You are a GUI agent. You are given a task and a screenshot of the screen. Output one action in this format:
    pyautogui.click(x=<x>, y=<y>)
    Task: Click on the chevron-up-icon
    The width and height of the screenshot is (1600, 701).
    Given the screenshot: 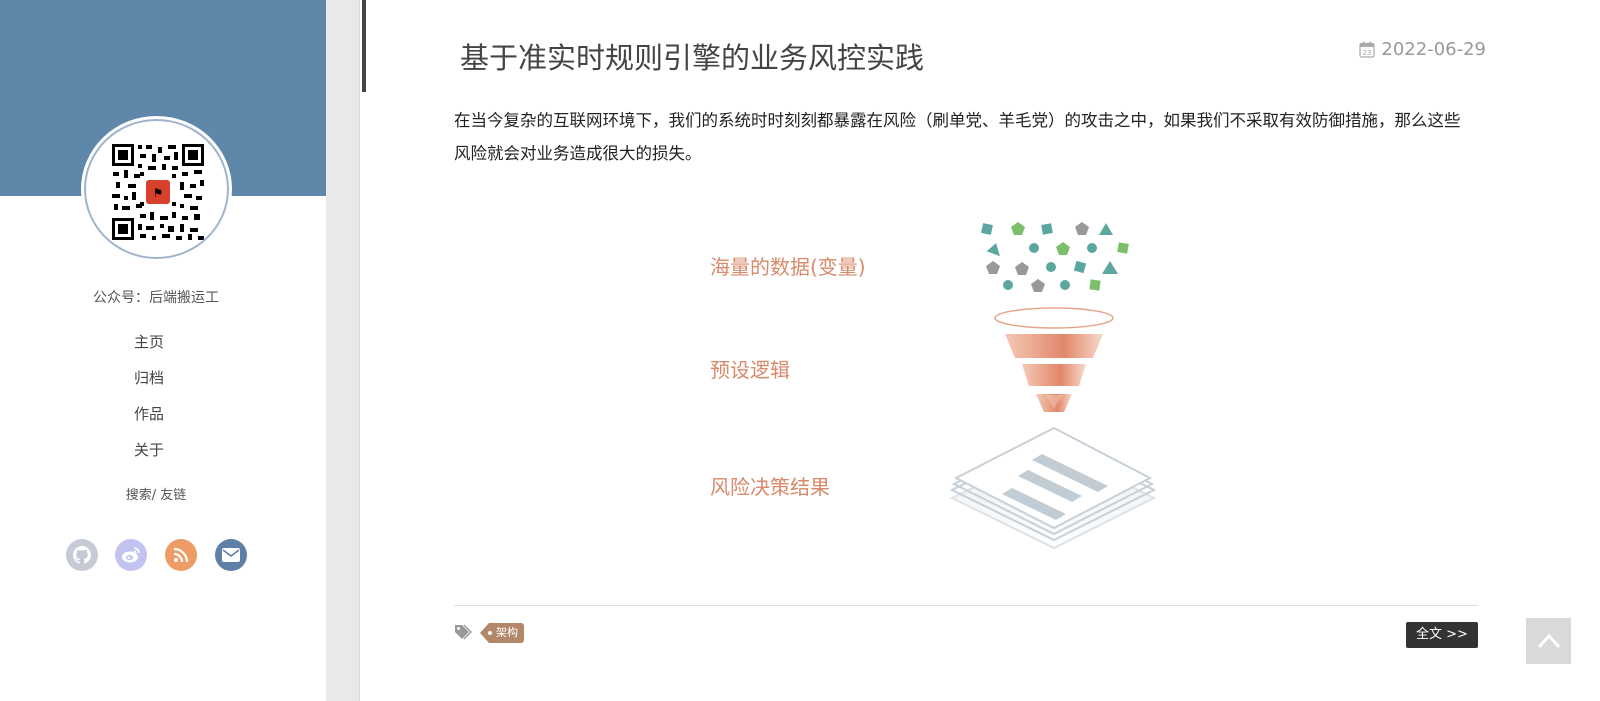 What is the action you would take?
    pyautogui.click(x=1548, y=641)
    